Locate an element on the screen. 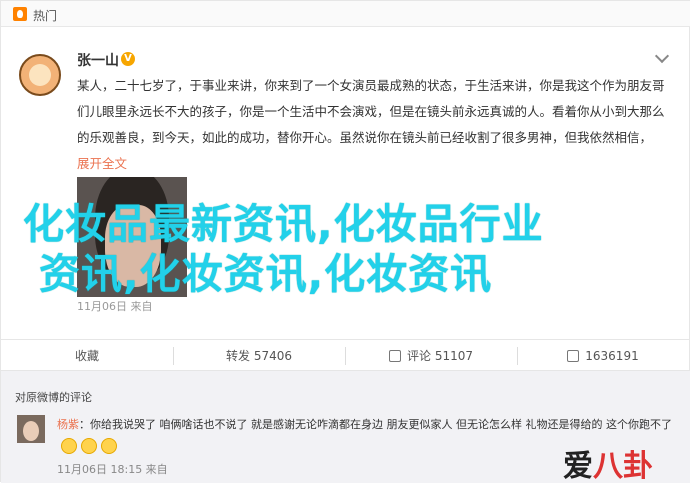 The image size is (690, 485). hot-label: 热门 is located at coordinates (45, 15).